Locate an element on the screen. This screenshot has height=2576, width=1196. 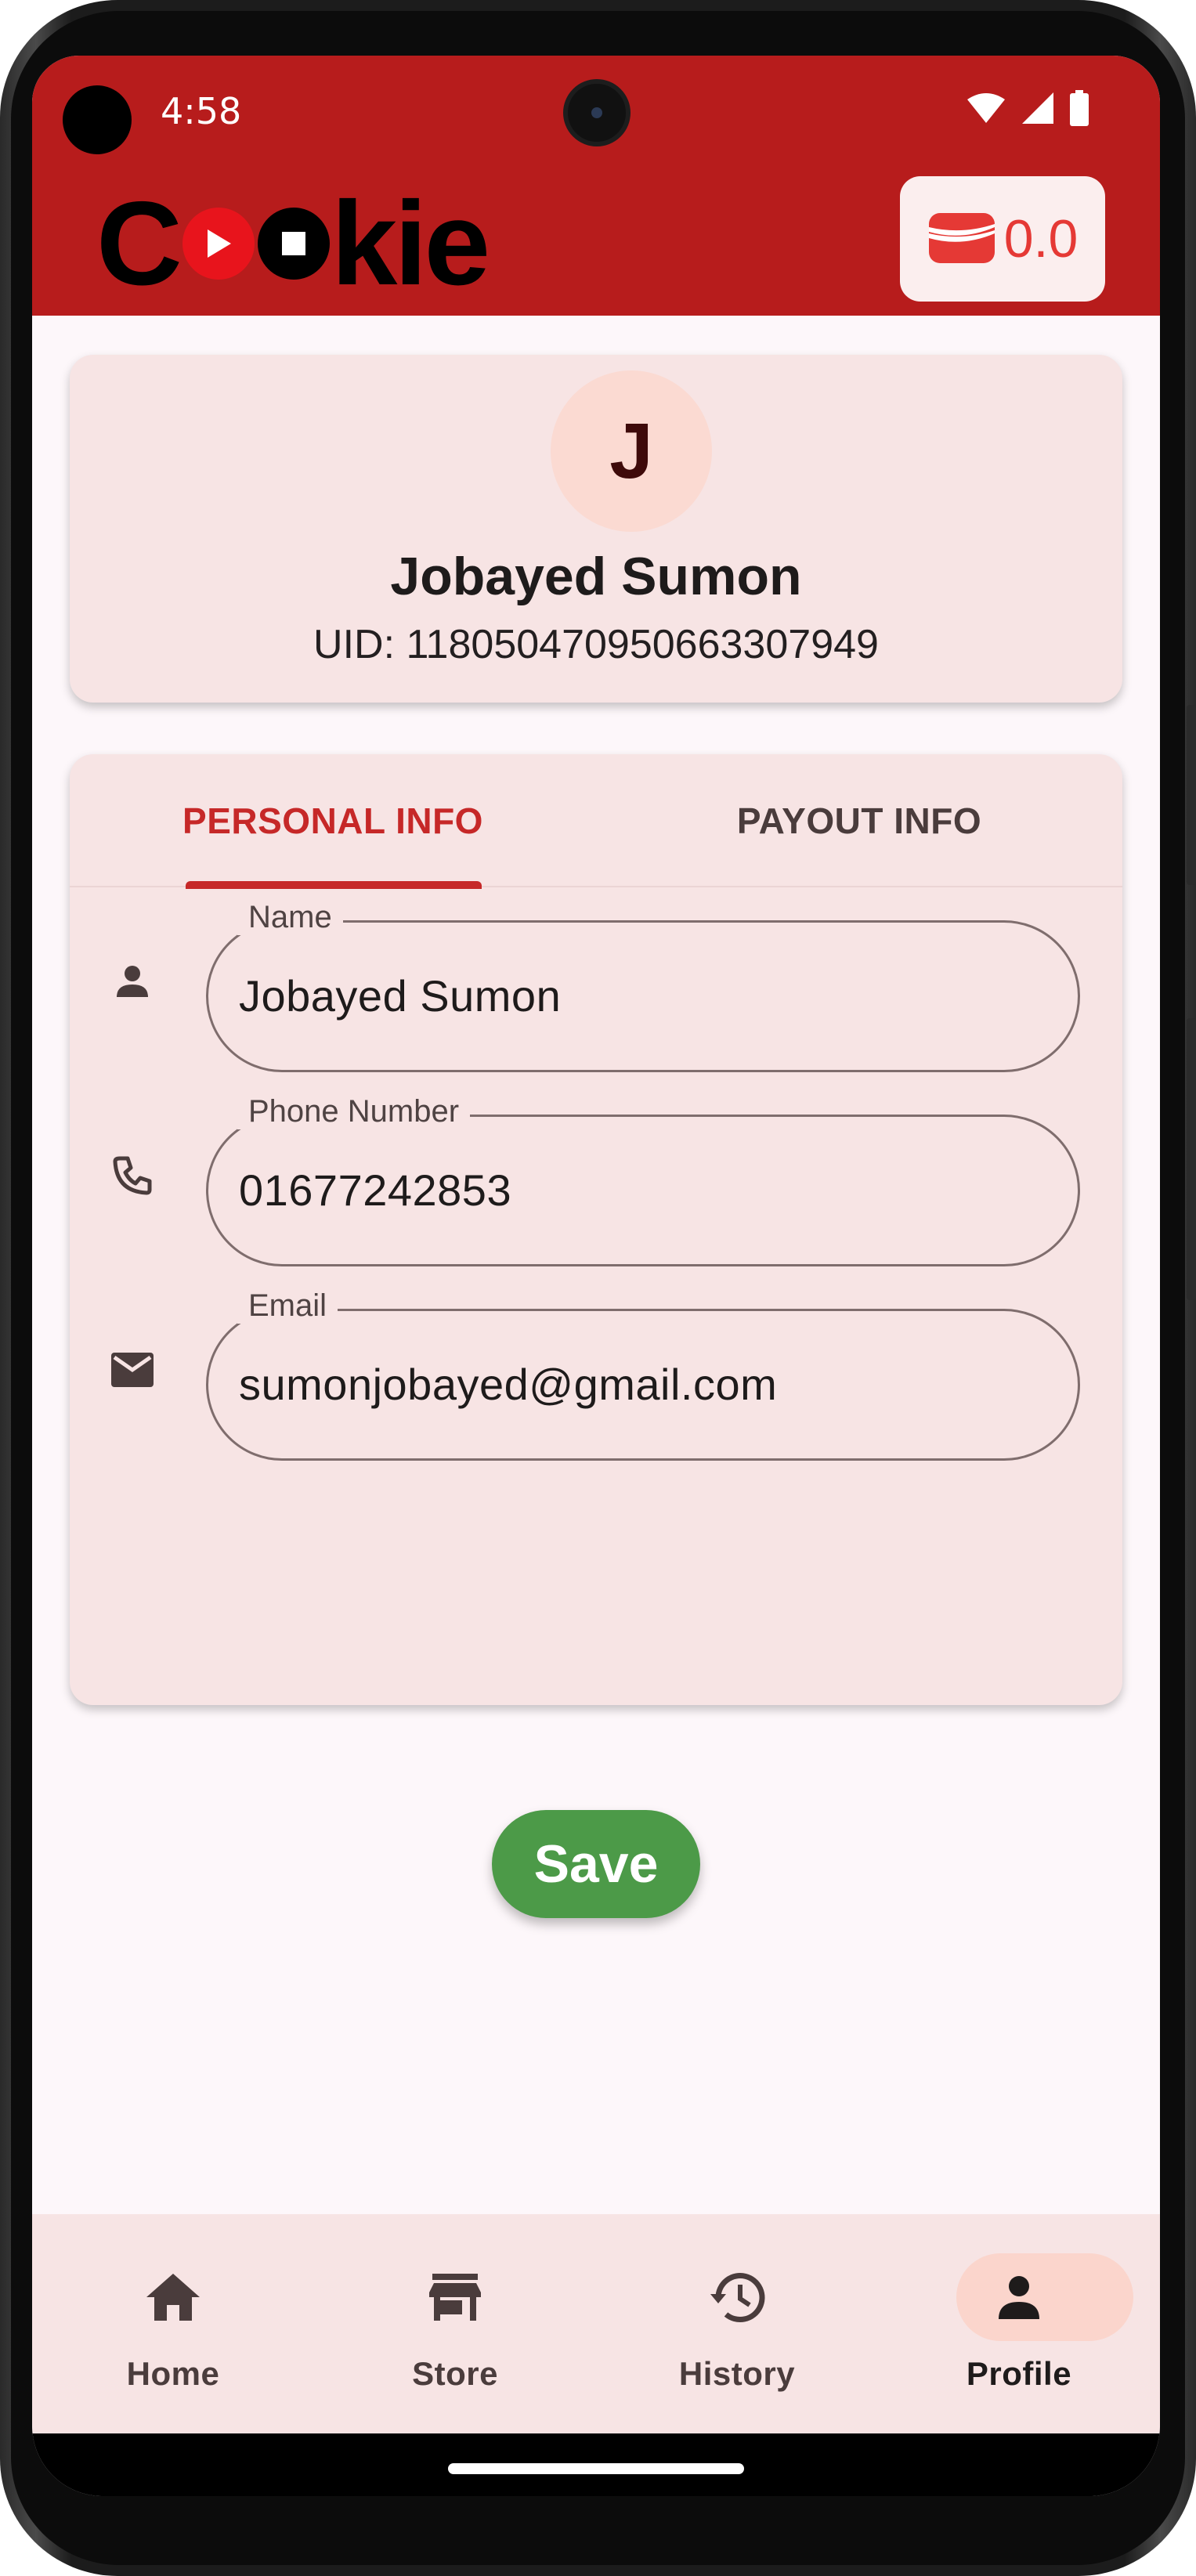
email-field-group: Email sumonjobayed@gmail.com is located at coordinates (596, 1369).